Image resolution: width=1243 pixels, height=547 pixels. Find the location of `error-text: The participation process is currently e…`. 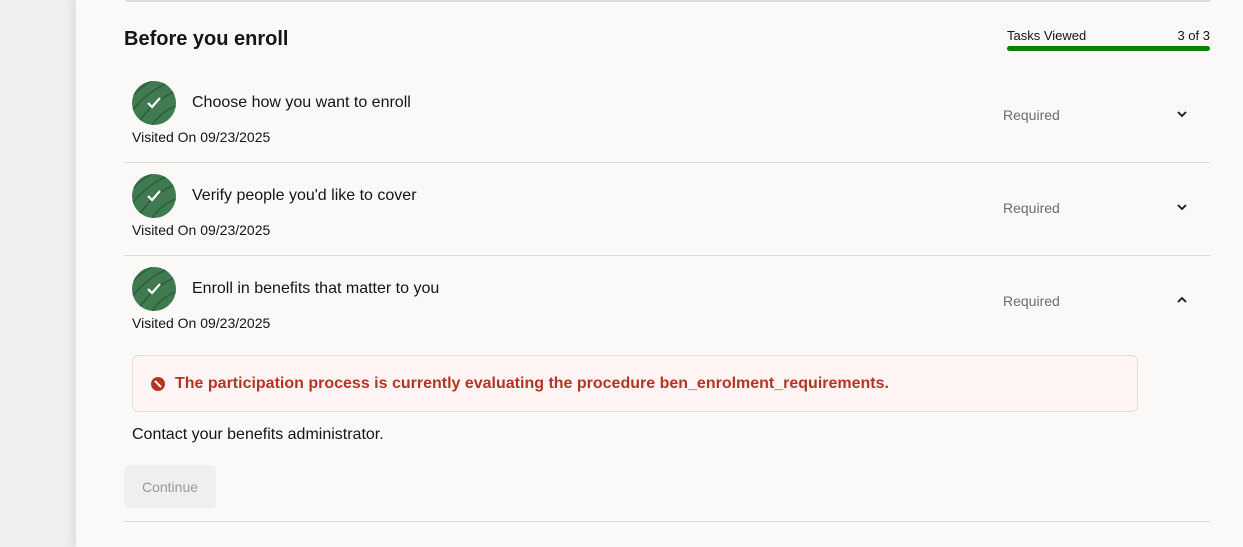

error-text: The participation process is currently e… is located at coordinates (532, 383).